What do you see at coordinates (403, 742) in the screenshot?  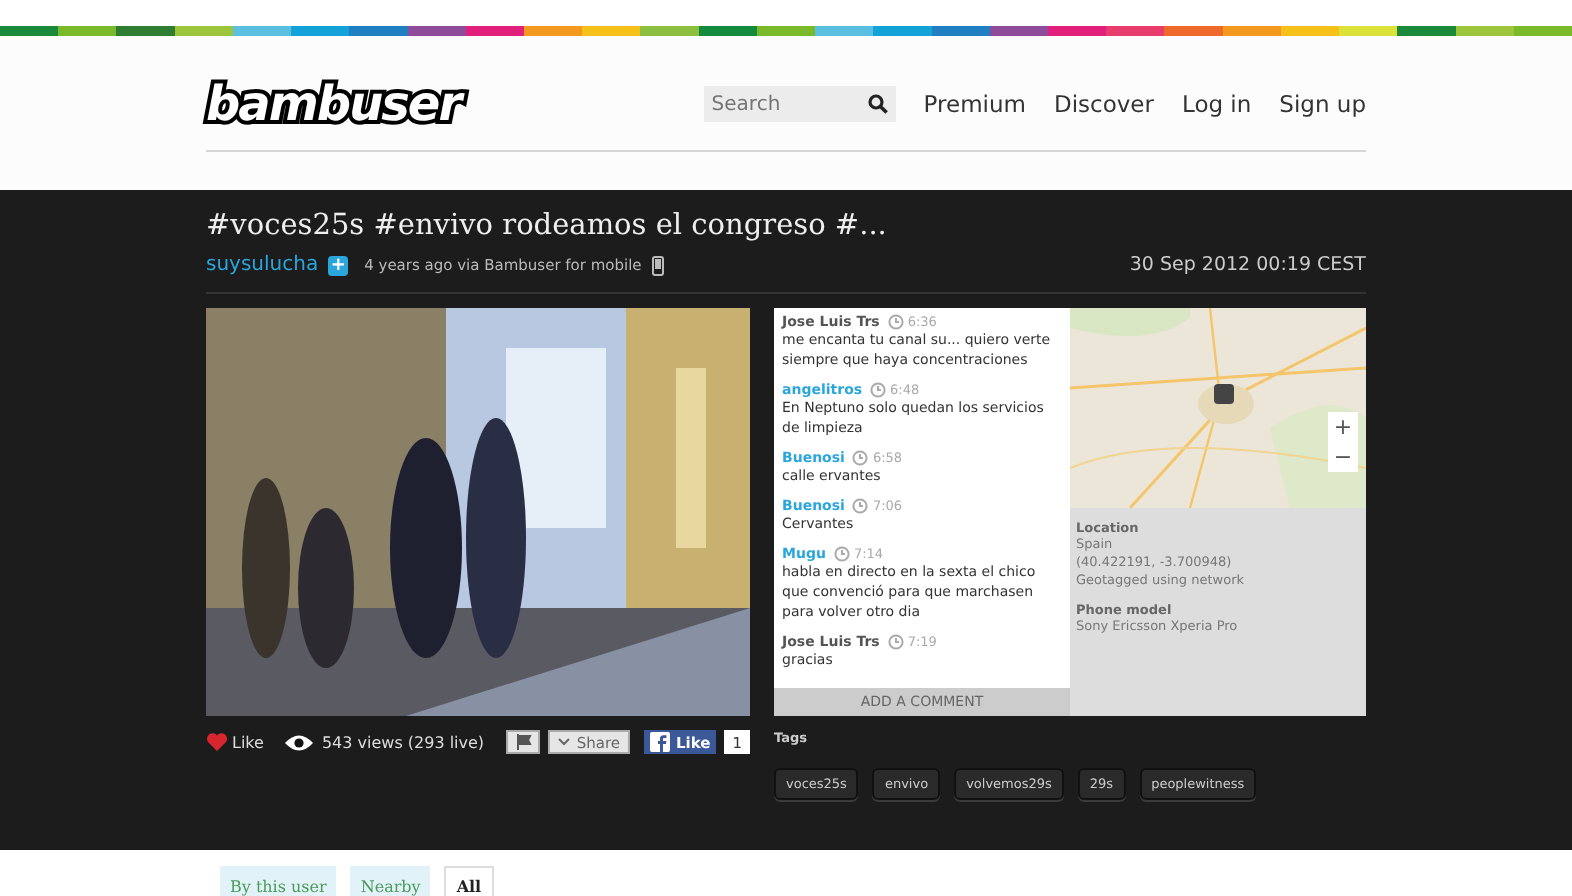 I see `view-count: 543 views (293 live)` at bounding box center [403, 742].